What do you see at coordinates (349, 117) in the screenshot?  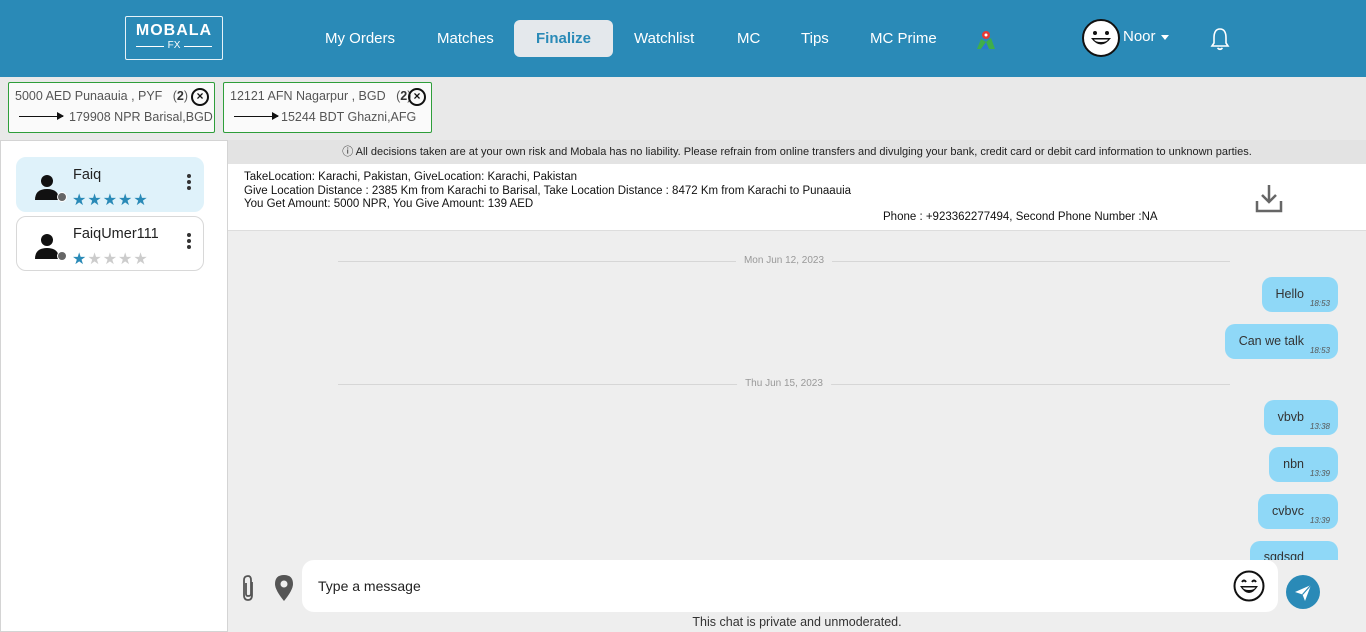 I see `deal-take: 15244 BDT Ghazni,AFG` at bounding box center [349, 117].